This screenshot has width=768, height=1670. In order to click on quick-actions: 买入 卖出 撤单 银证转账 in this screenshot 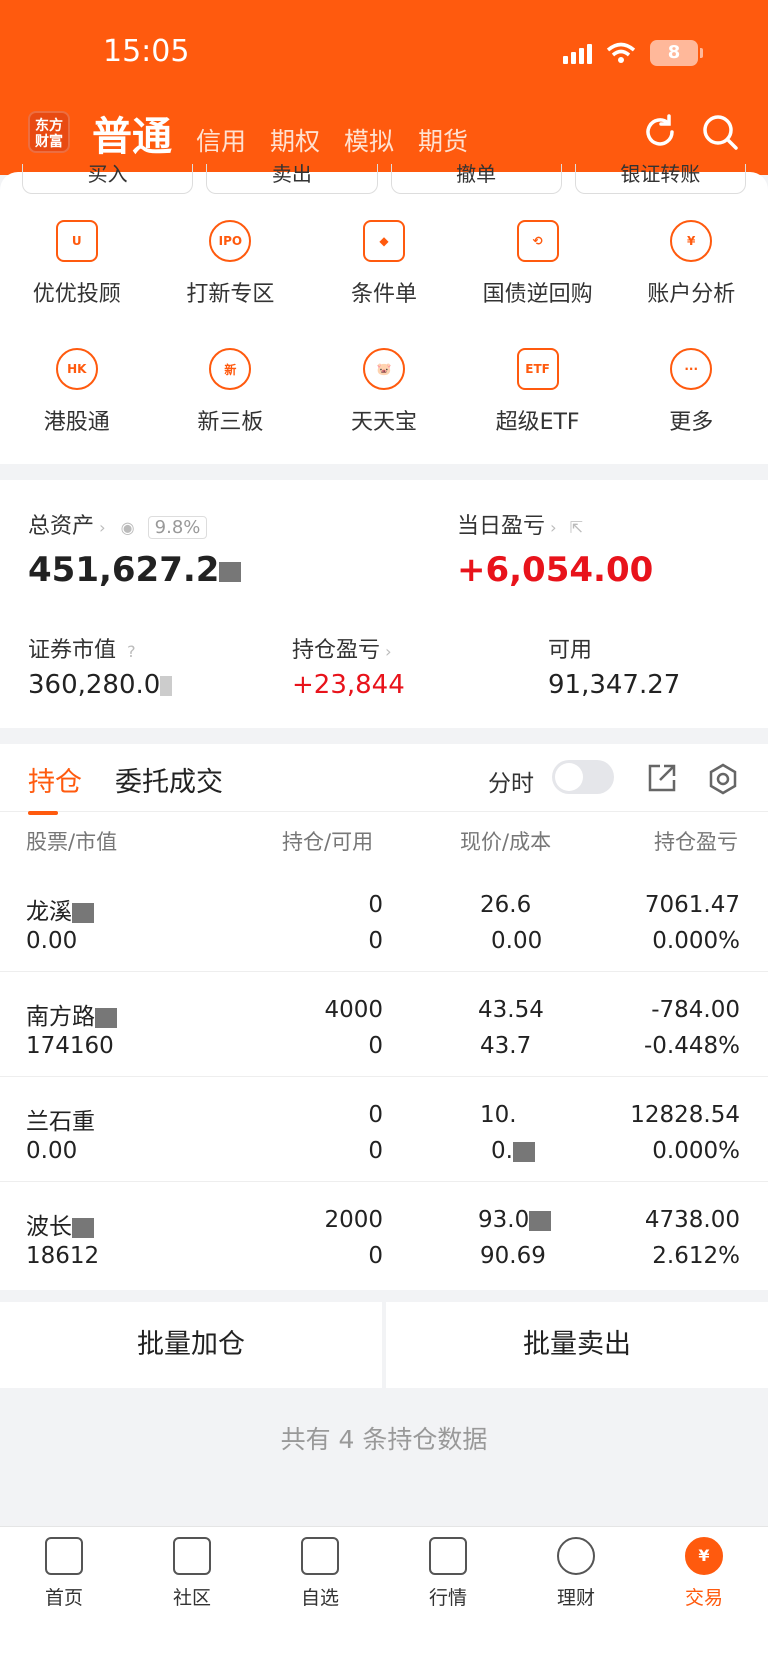, I will do `click(384, 179)`.